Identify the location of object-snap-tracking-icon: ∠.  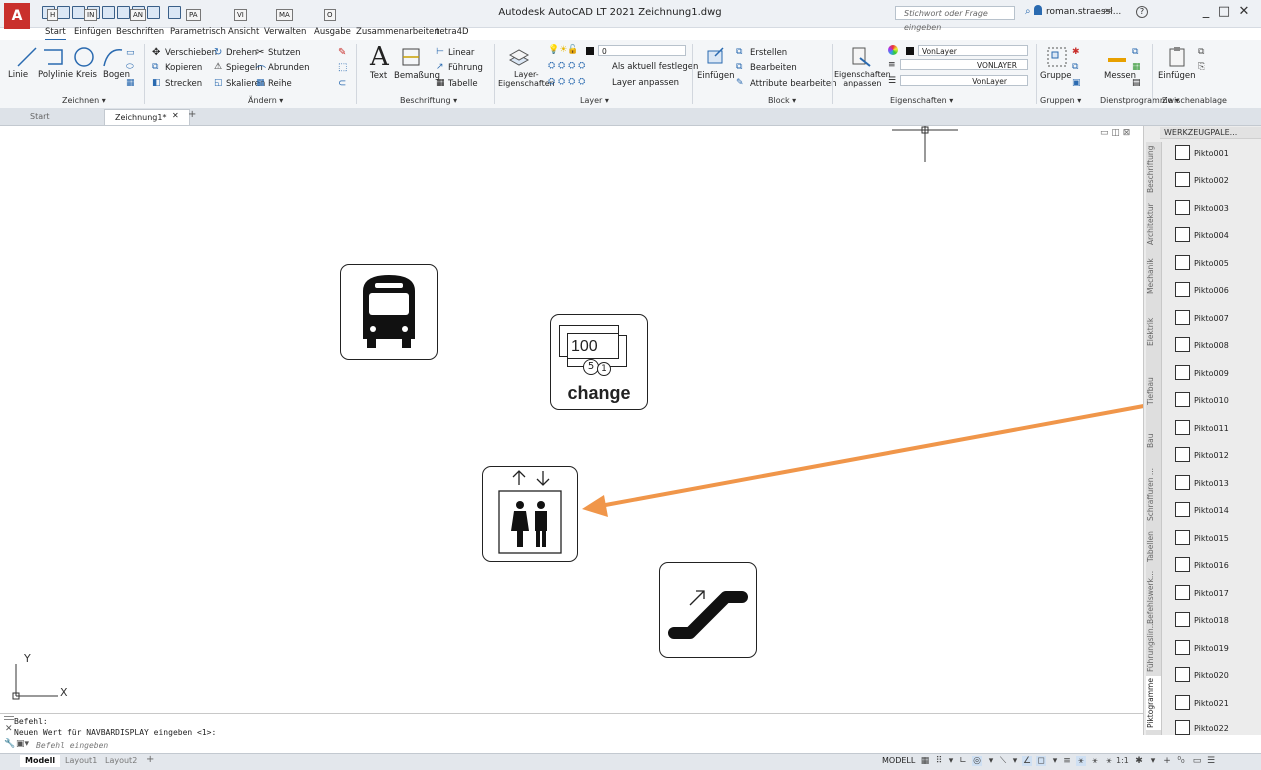
(1027, 761).